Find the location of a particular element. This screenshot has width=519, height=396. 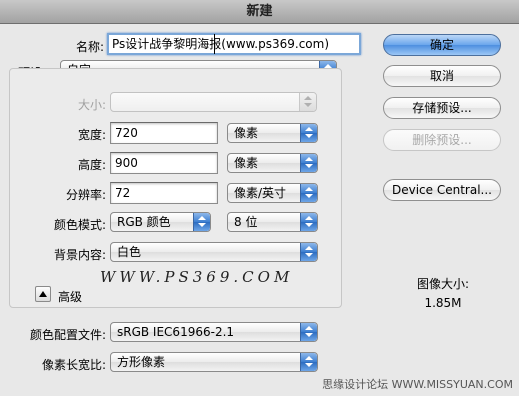

bit-depth-dropdown-icon is located at coordinates (308, 222).